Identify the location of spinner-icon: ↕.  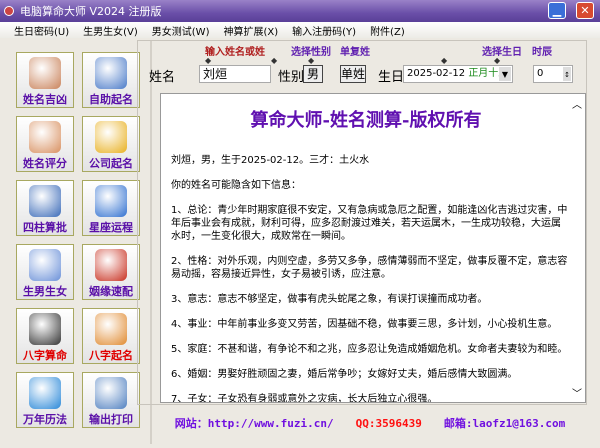
(567, 74).